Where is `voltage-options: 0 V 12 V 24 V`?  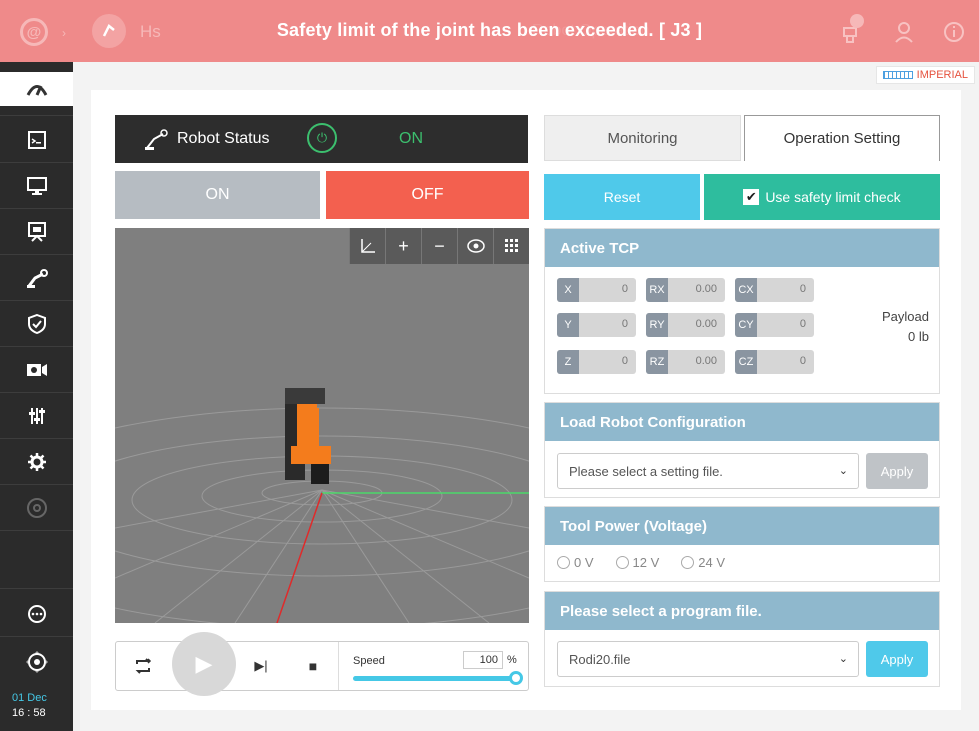
voltage-options: 0 V 12 V 24 V is located at coordinates (641, 562).